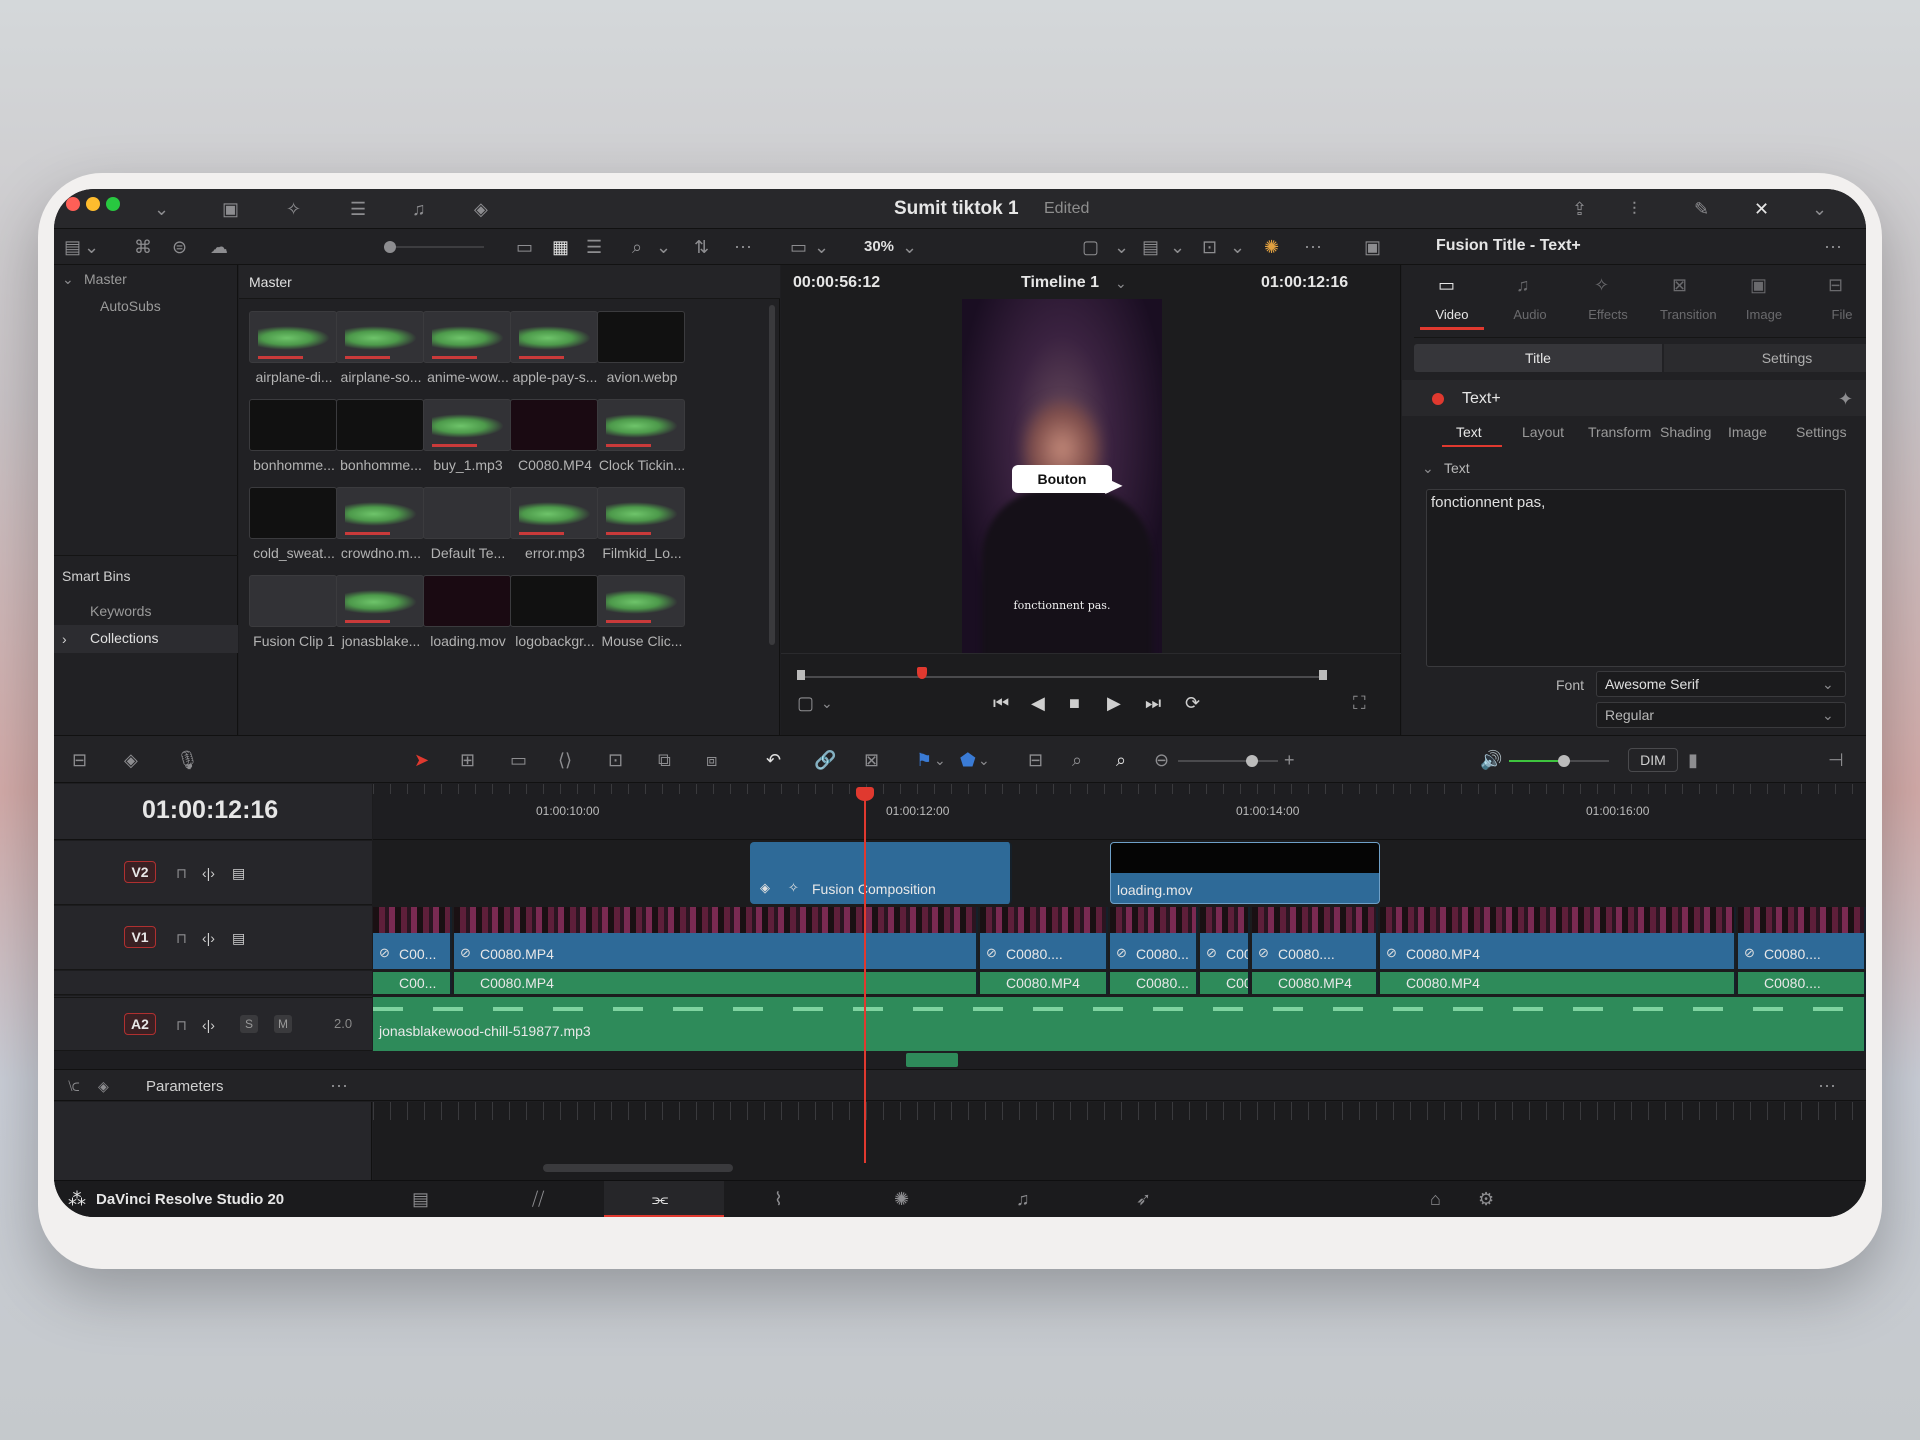 This screenshot has width=1920, height=1440. What do you see at coordinates (93, 204) in the screenshot?
I see `minimize-window-button` at bounding box center [93, 204].